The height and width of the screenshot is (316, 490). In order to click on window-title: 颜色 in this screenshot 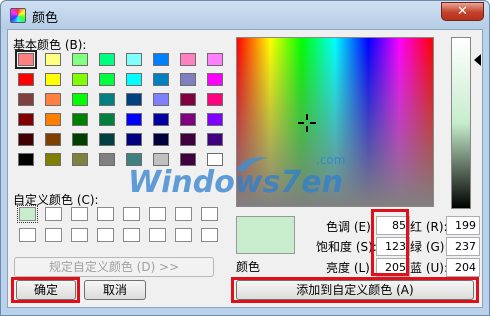, I will do `click(45, 18)`.